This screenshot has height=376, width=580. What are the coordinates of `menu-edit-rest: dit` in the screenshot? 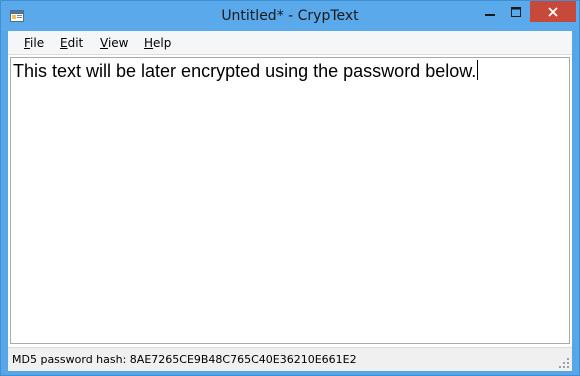 It's located at (75, 43).